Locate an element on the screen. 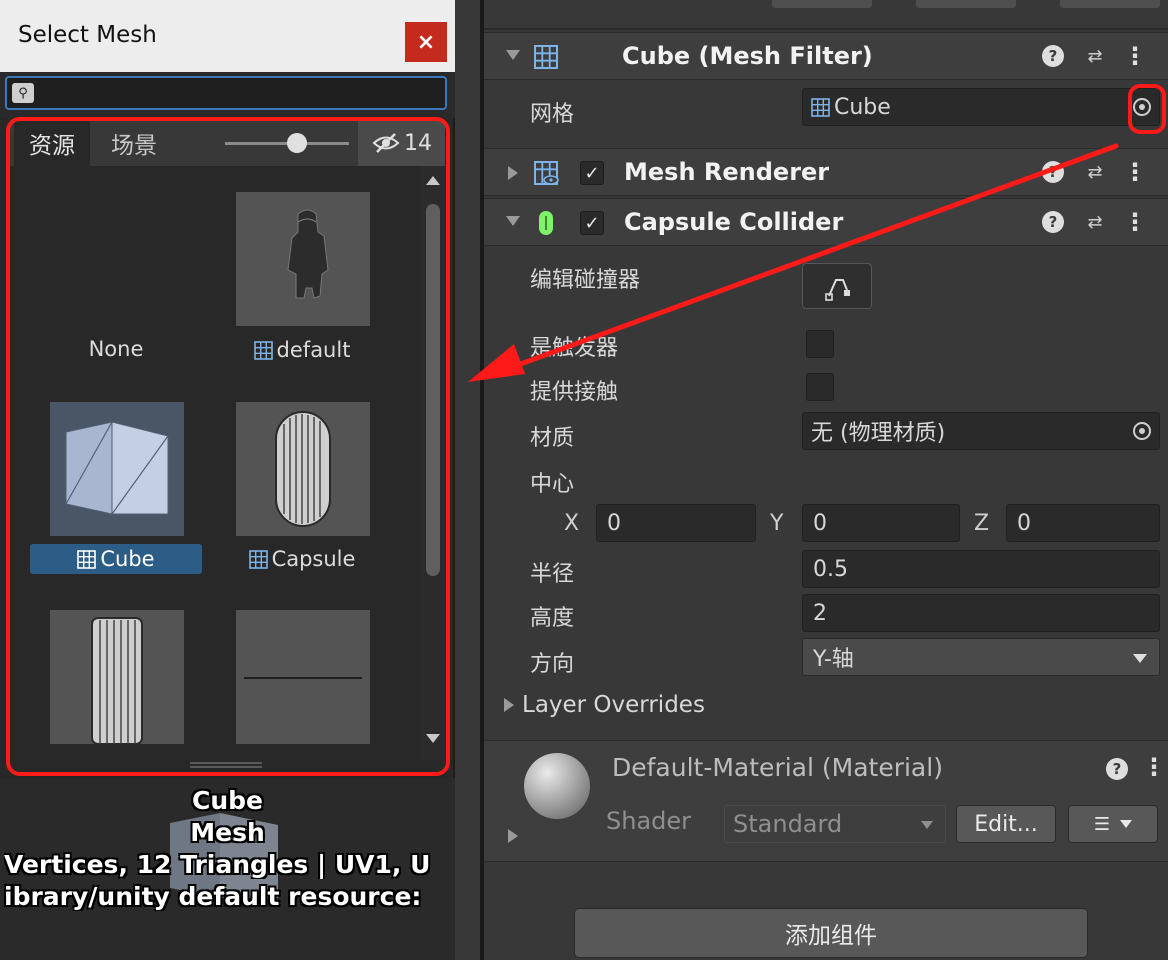  scroll-down-icon is located at coordinates (433, 738).